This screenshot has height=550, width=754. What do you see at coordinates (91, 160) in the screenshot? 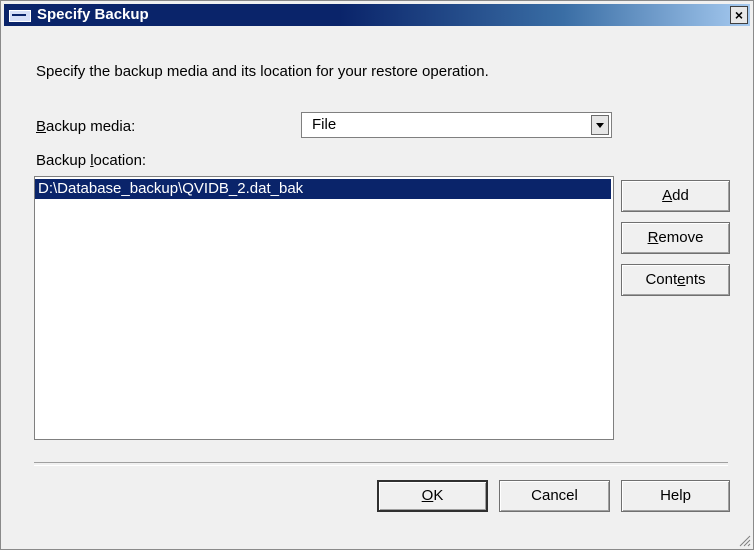
I see `backup-location-label: Backup location:` at bounding box center [91, 160].